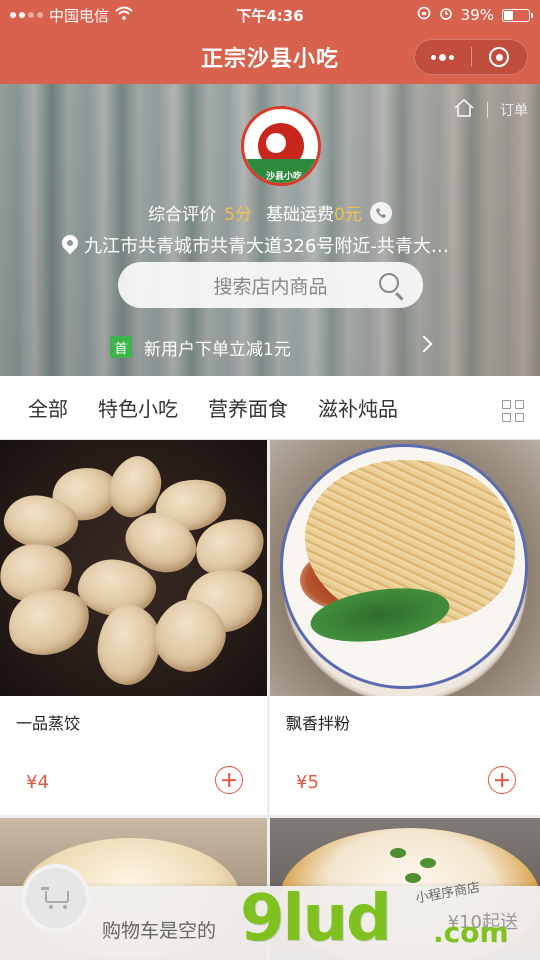 This screenshot has width=540, height=960. I want to click on orders-link: 订单, so click(514, 110).